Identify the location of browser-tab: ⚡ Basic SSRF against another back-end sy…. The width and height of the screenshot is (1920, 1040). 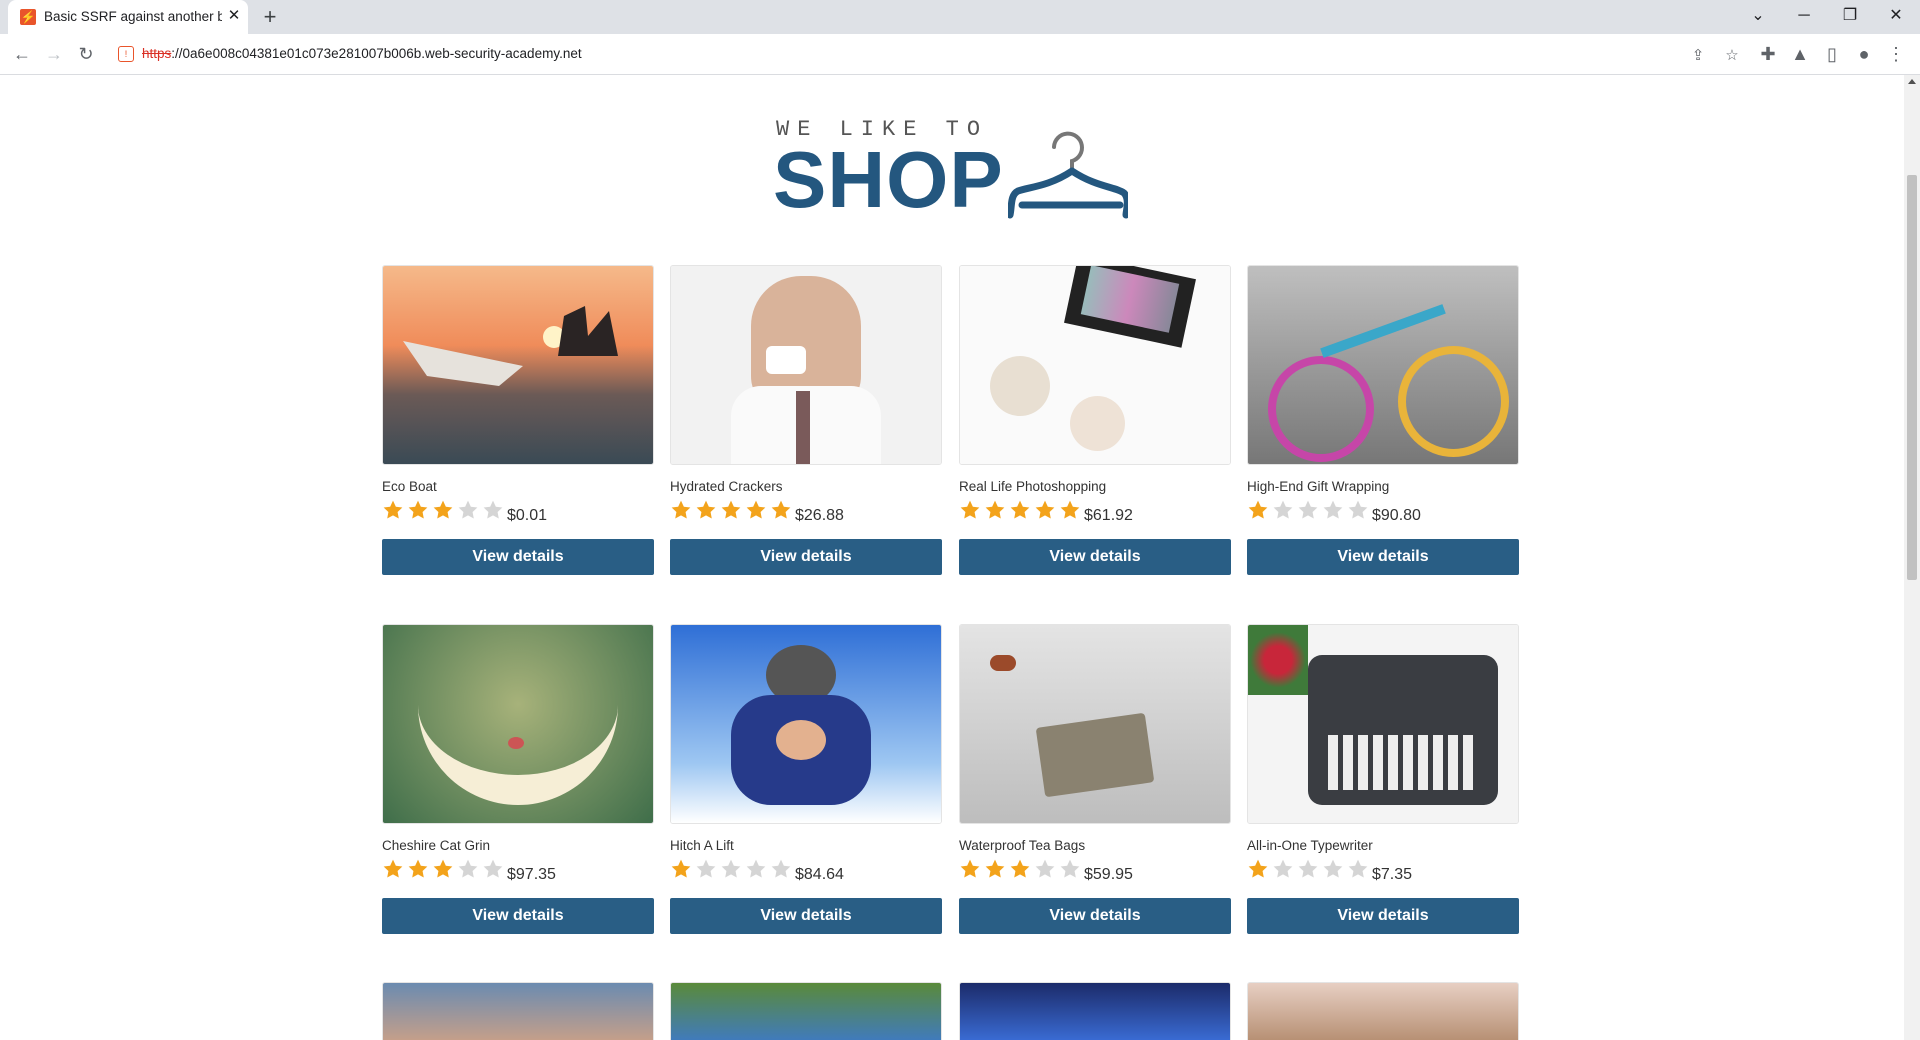
(128, 17).